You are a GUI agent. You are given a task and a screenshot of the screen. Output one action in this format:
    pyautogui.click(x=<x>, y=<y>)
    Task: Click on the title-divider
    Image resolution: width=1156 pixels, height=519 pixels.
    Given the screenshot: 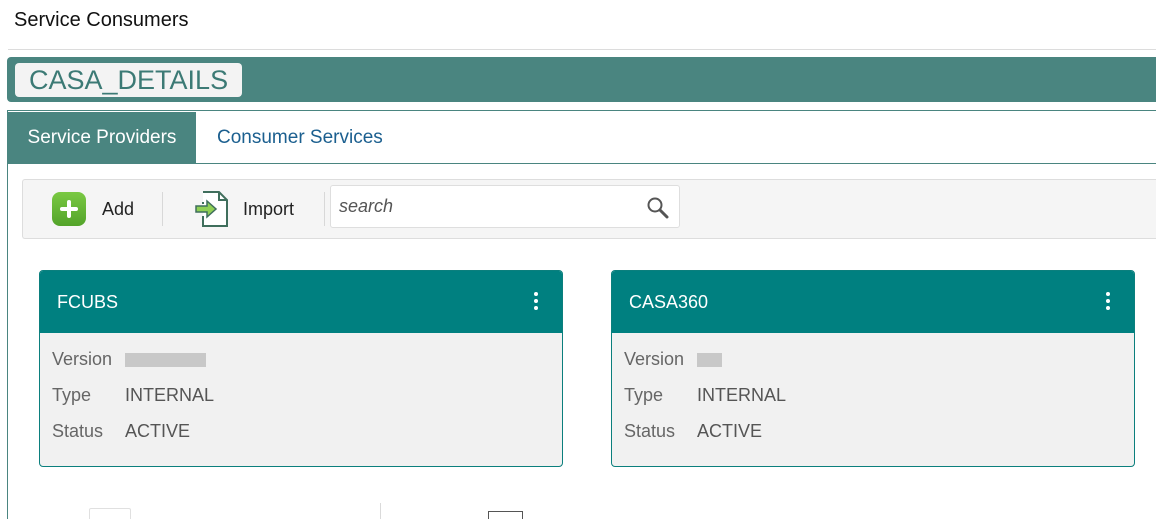 What is the action you would take?
    pyautogui.click(x=582, y=49)
    